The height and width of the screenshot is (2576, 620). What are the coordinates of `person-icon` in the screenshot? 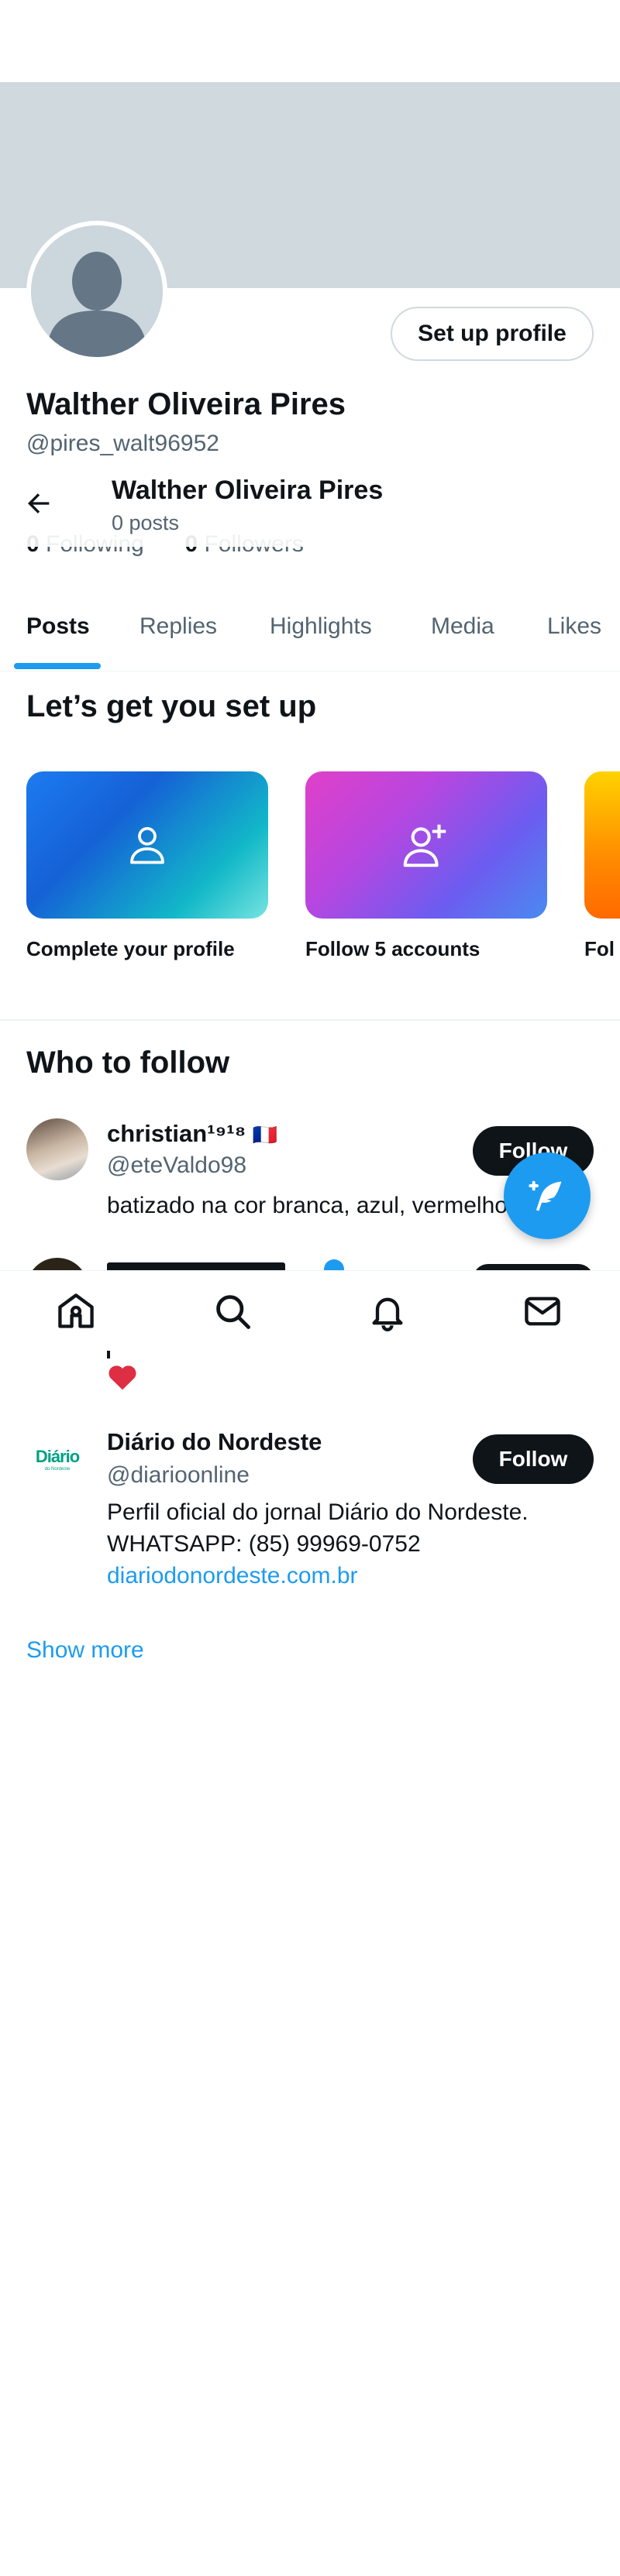 It's located at (147, 845).